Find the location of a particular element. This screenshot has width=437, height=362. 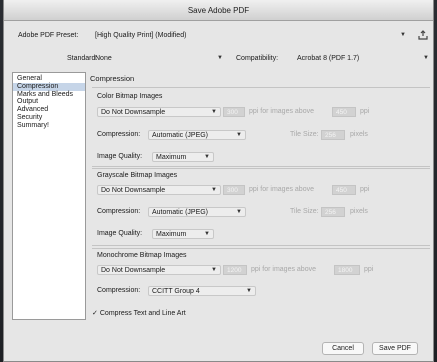

sidebar-item-advanced: Advanced is located at coordinates (49, 110).